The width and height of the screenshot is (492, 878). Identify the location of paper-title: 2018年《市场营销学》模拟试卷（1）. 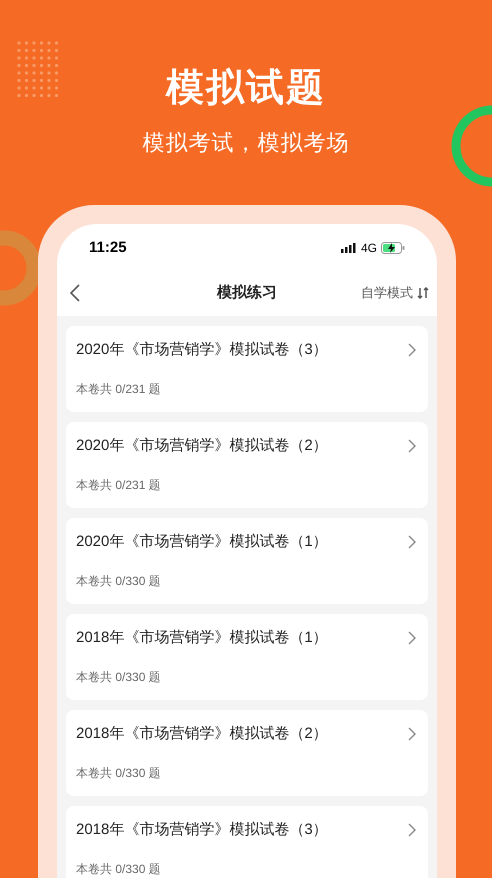
(202, 638).